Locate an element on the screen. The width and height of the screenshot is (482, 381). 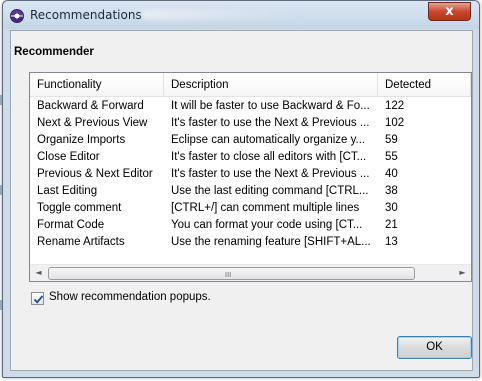
functionality-cell: Last Editing is located at coordinates (67, 191).